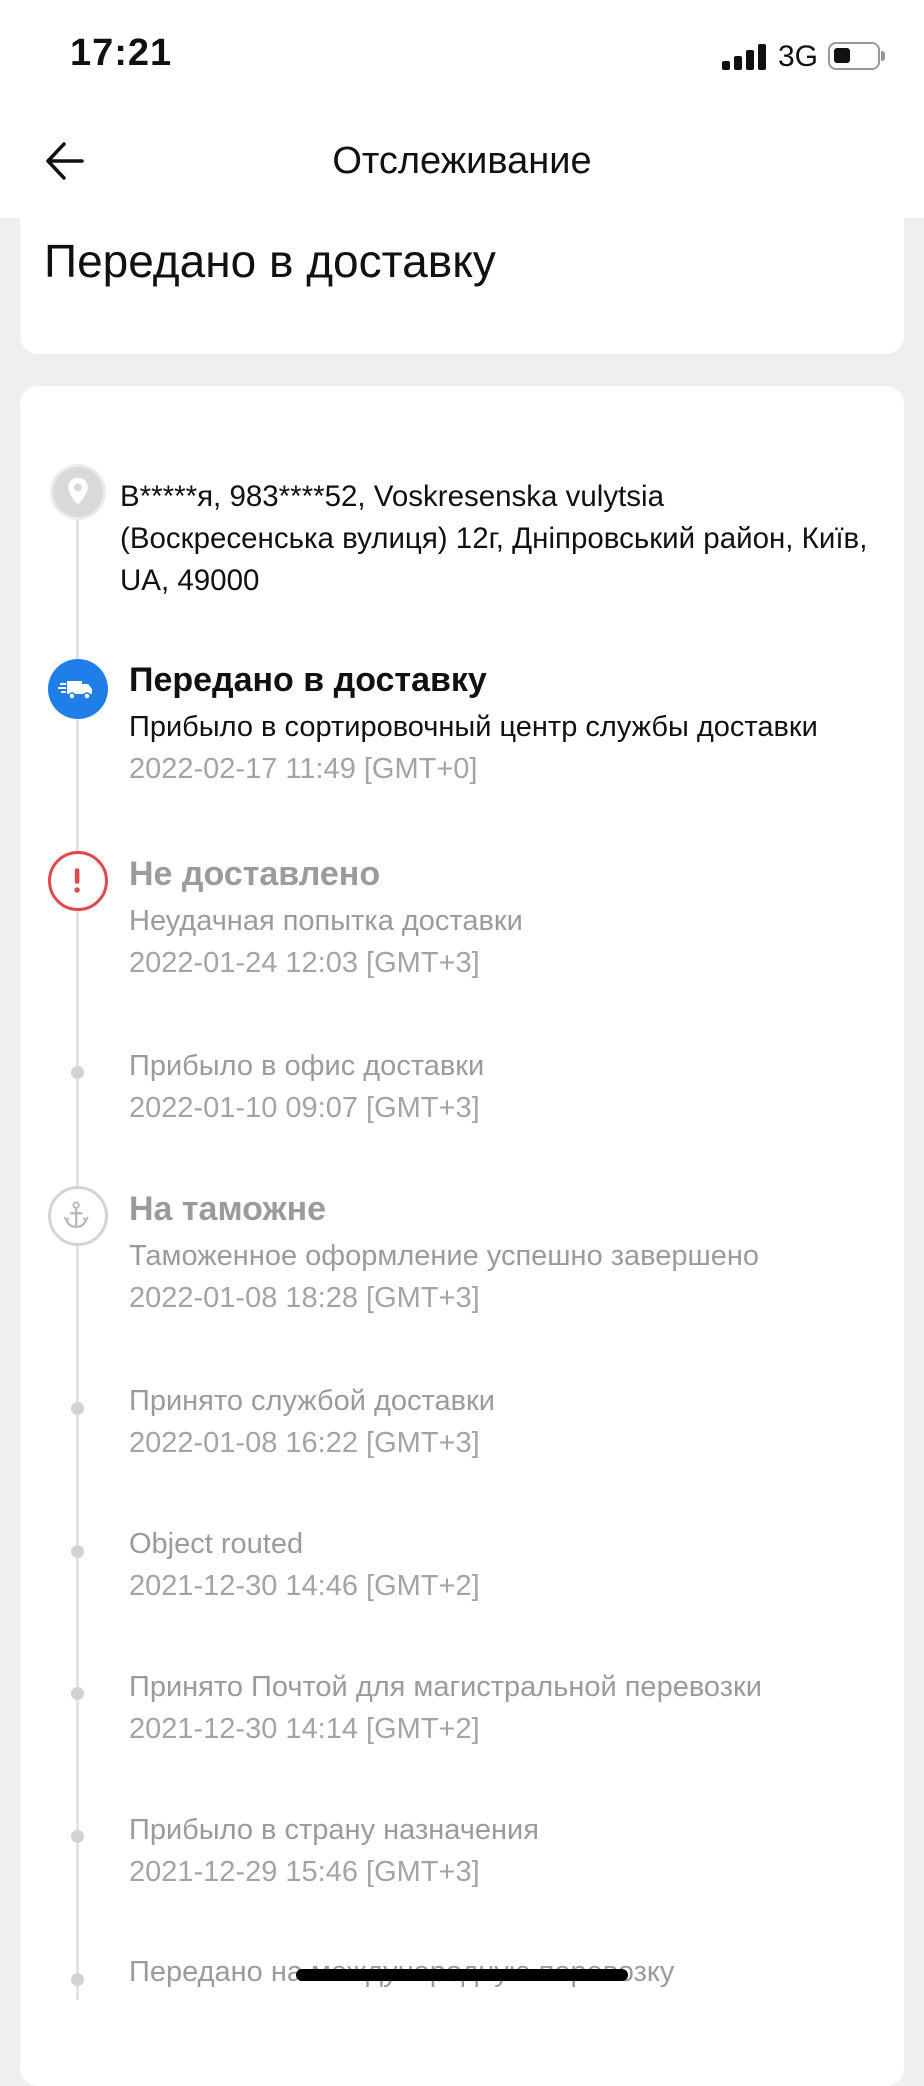 Image resolution: width=924 pixels, height=2086 pixels. Describe the element at coordinates (303, 769) in the screenshot. I see `event-time: 2022-02-17 11:49 [GMT+0]` at that location.